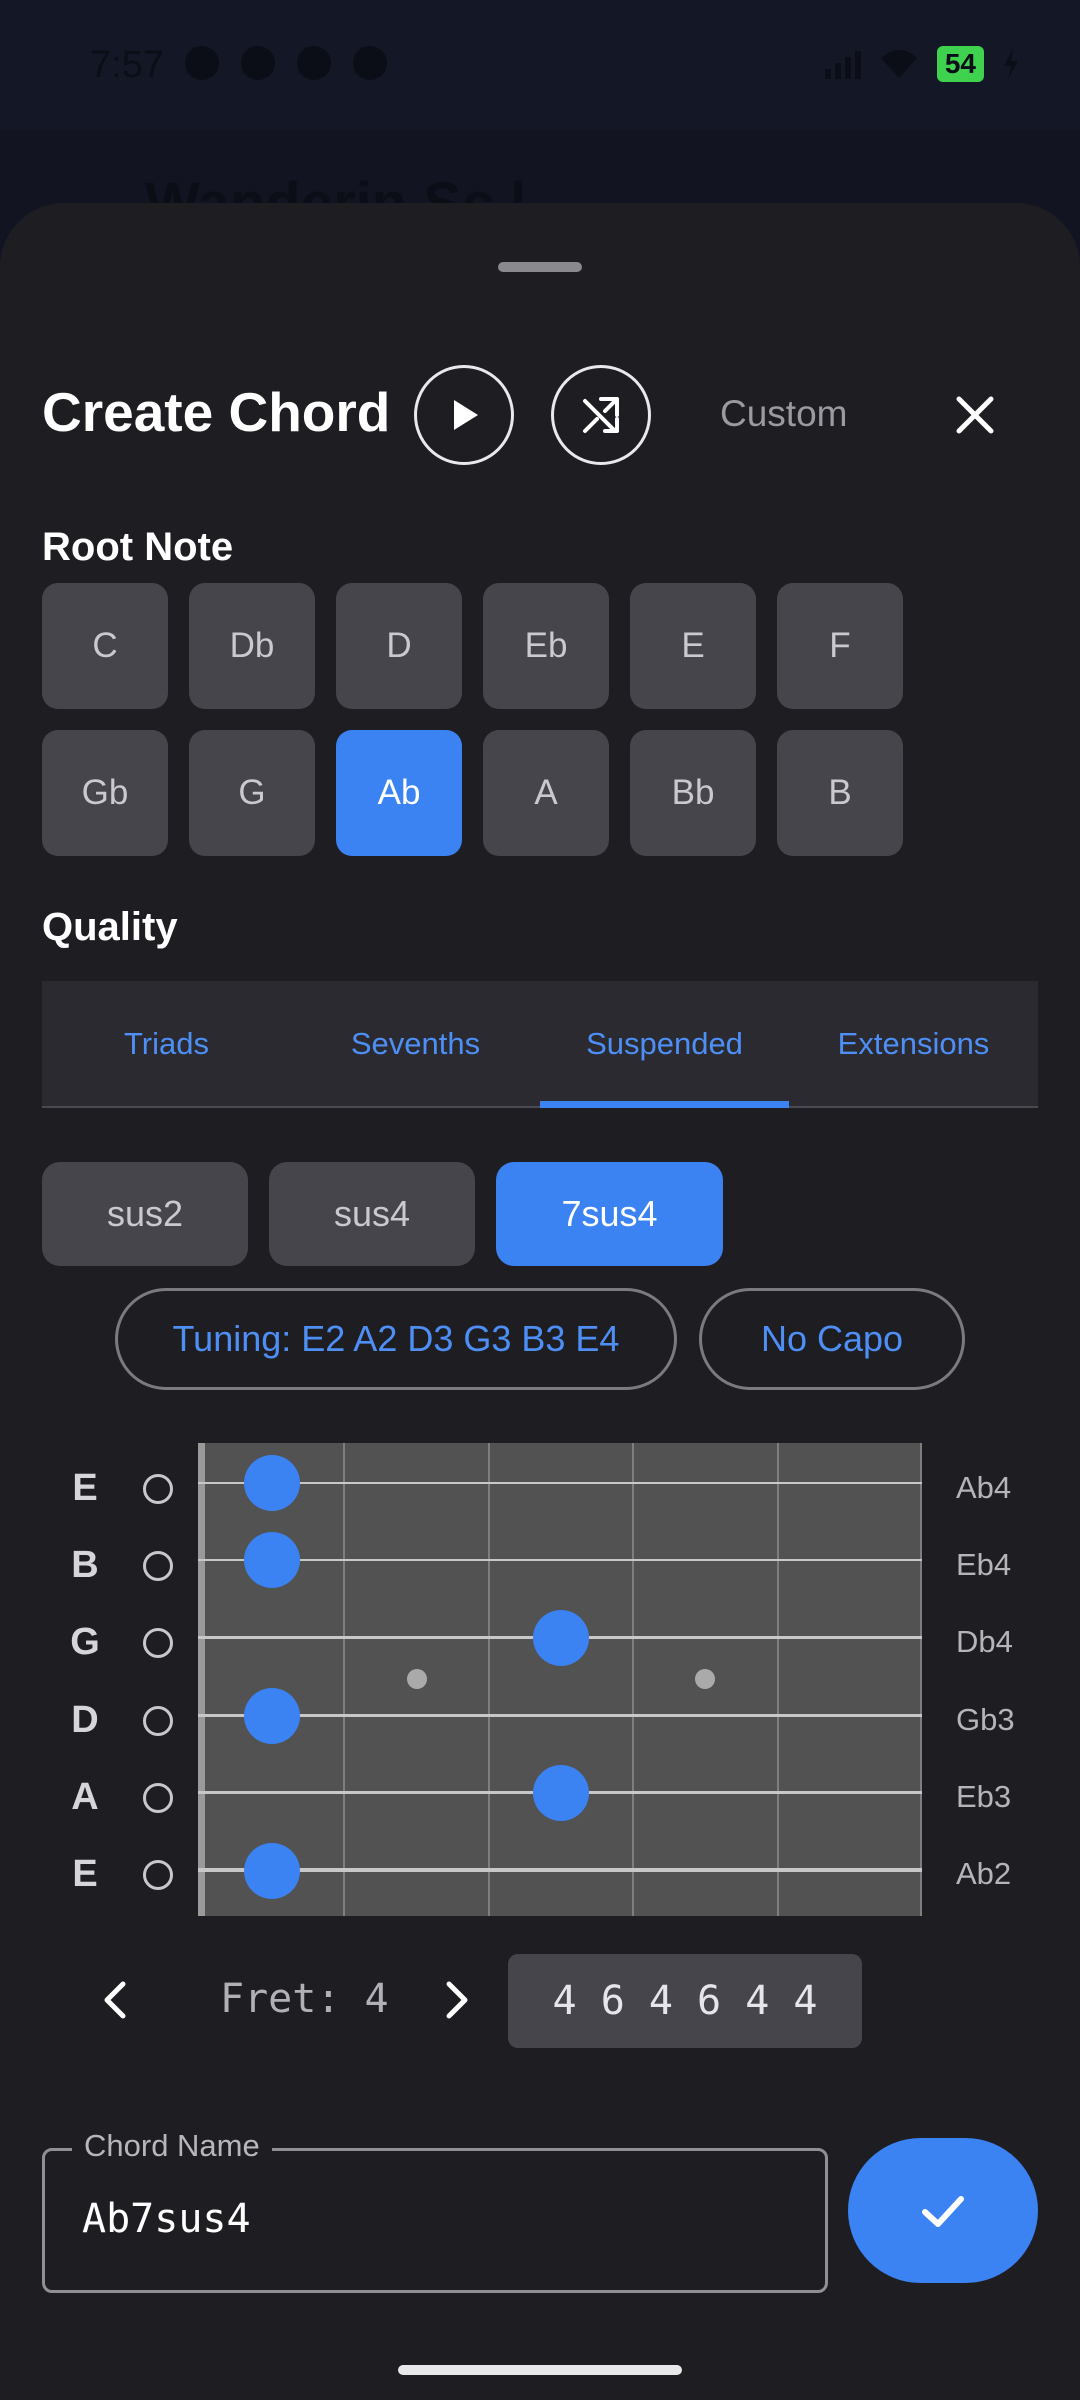  Describe the element at coordinates (984, 1796) in the screenshot. I see `string-note: Eb3` at that location.